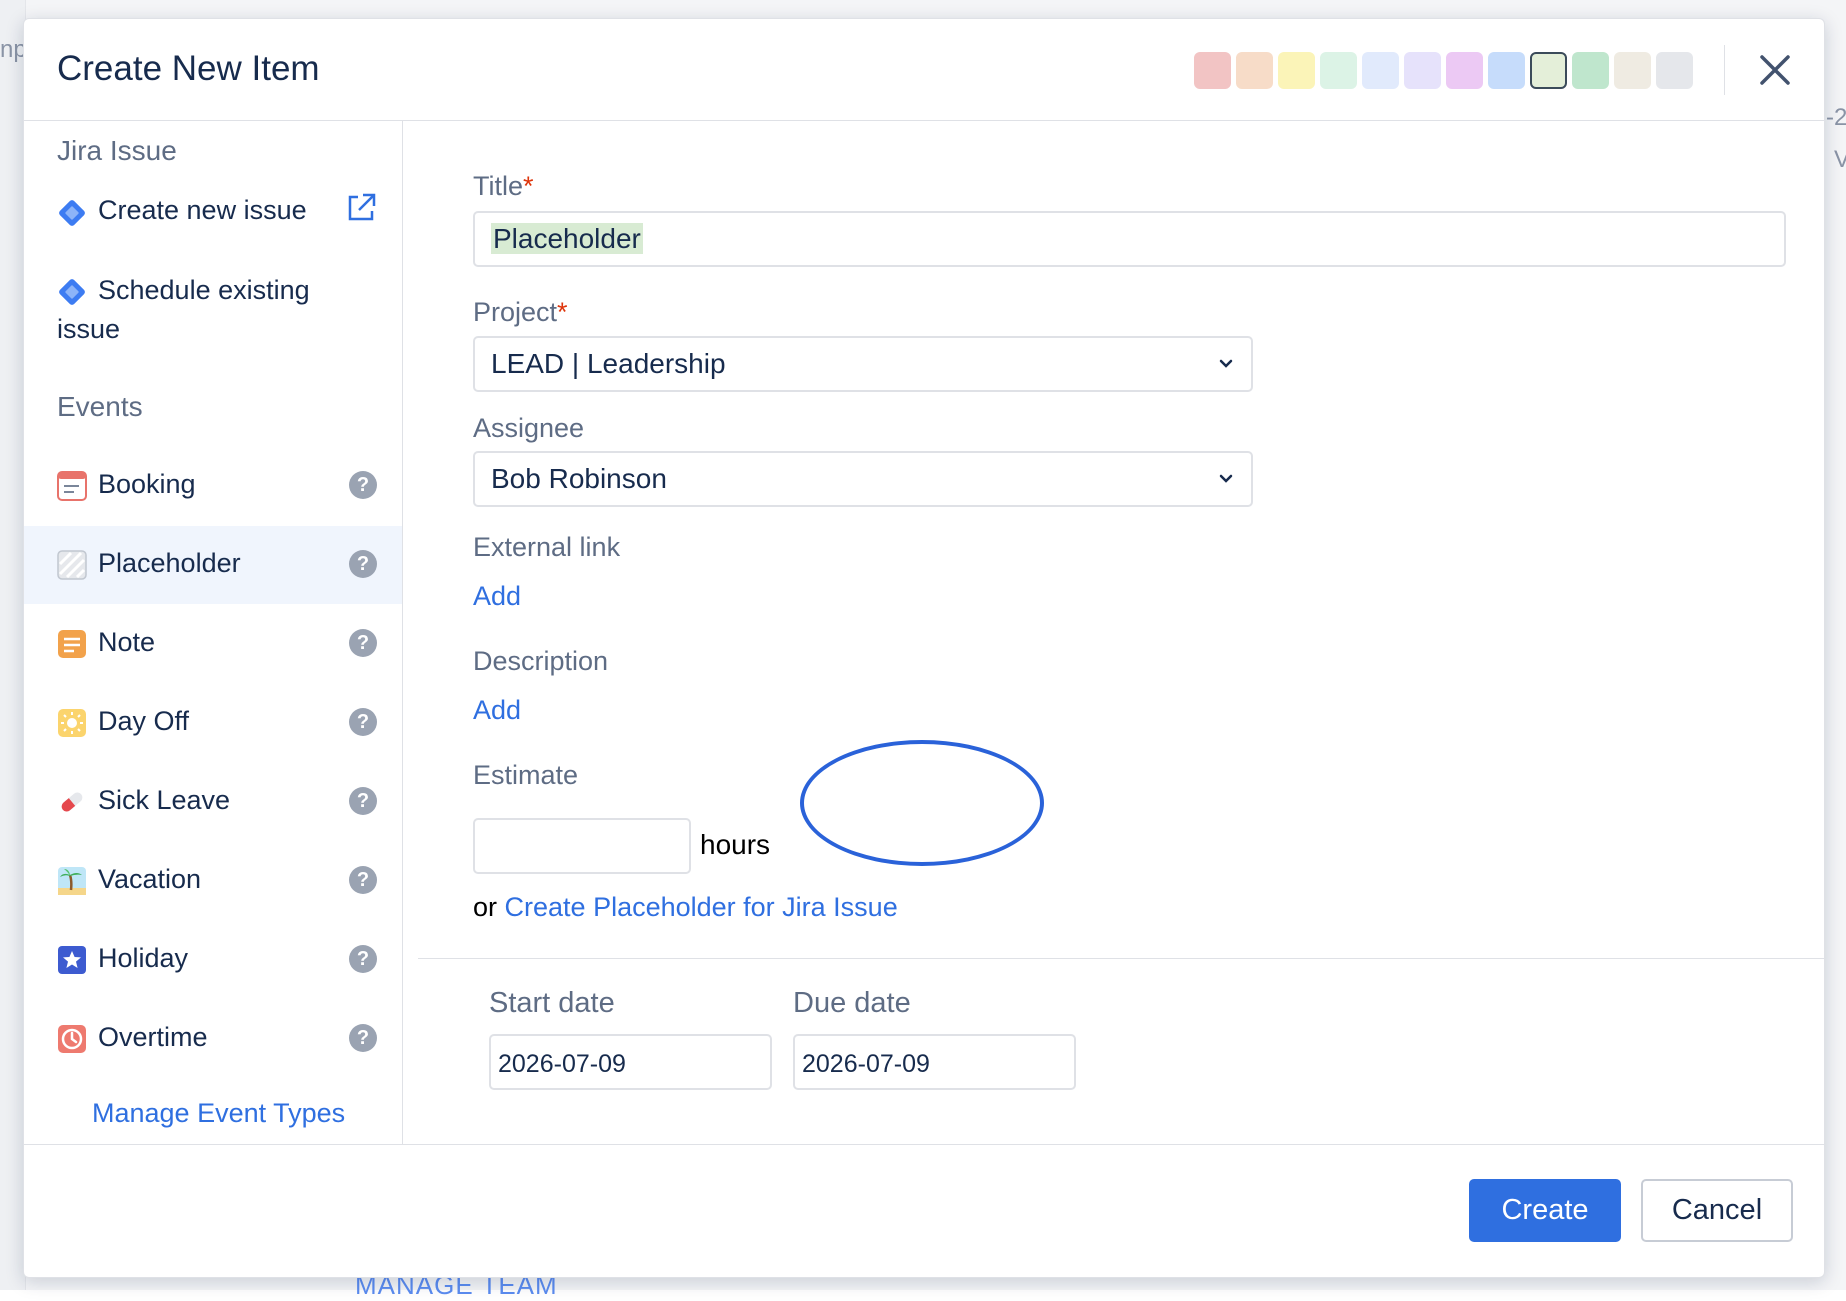 The height and width of the screenshot is (1301, 1846). I want to click on event-item-overtime: Overtime ?, so click(213, 1039).